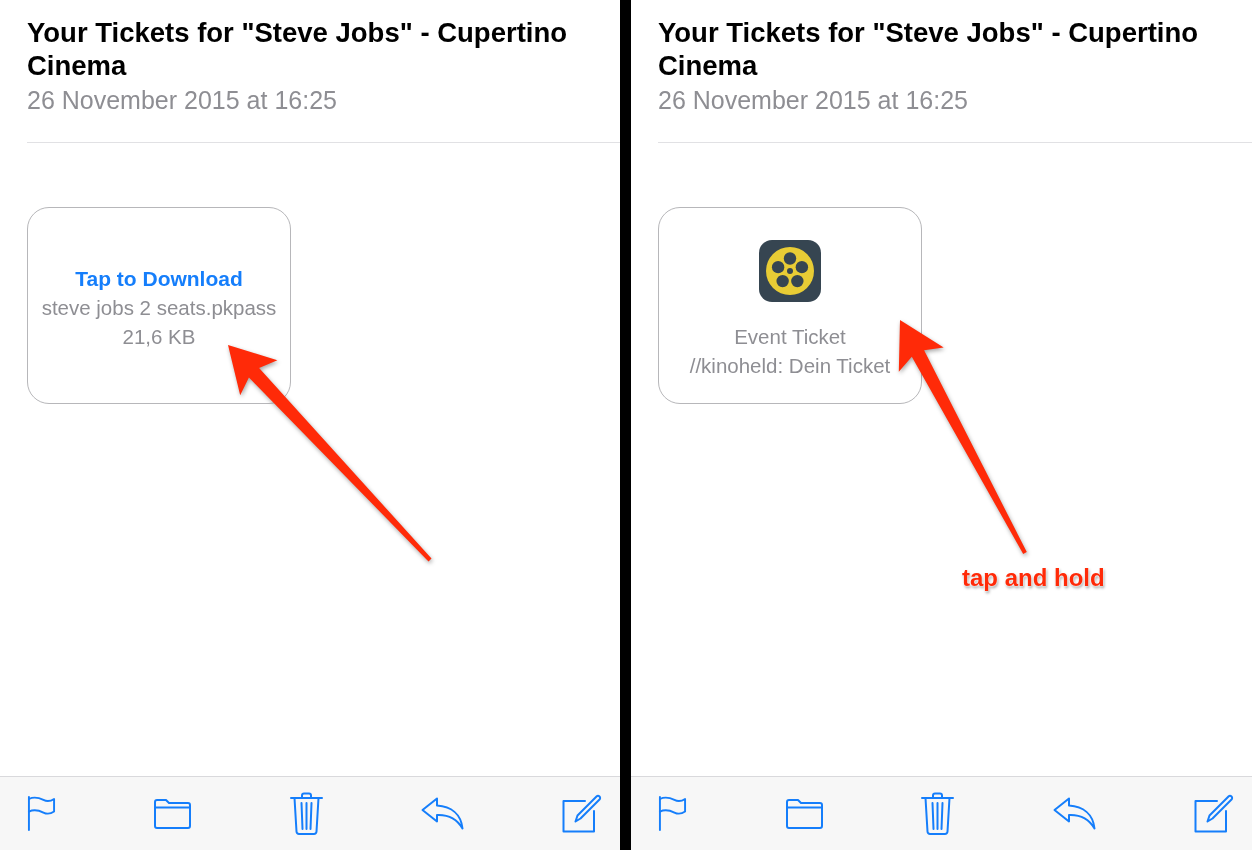 This screenshot has width=1252, height=850. What do you see at coordinates (790, 337) in the screenshot?
I see `pass-type: Event Ticket` at bounding box center [790, 337].